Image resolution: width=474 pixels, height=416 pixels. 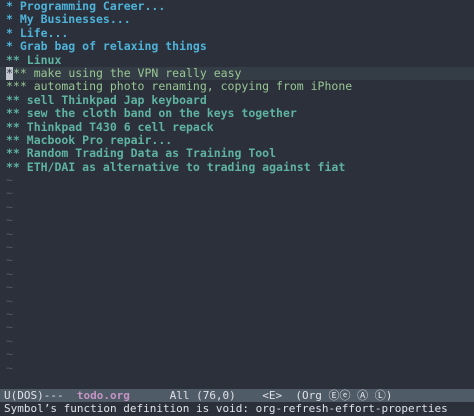 I want to click on org-heading-text: ** Thinkpad T430 6 cell repack, so click(x=110, y=127).